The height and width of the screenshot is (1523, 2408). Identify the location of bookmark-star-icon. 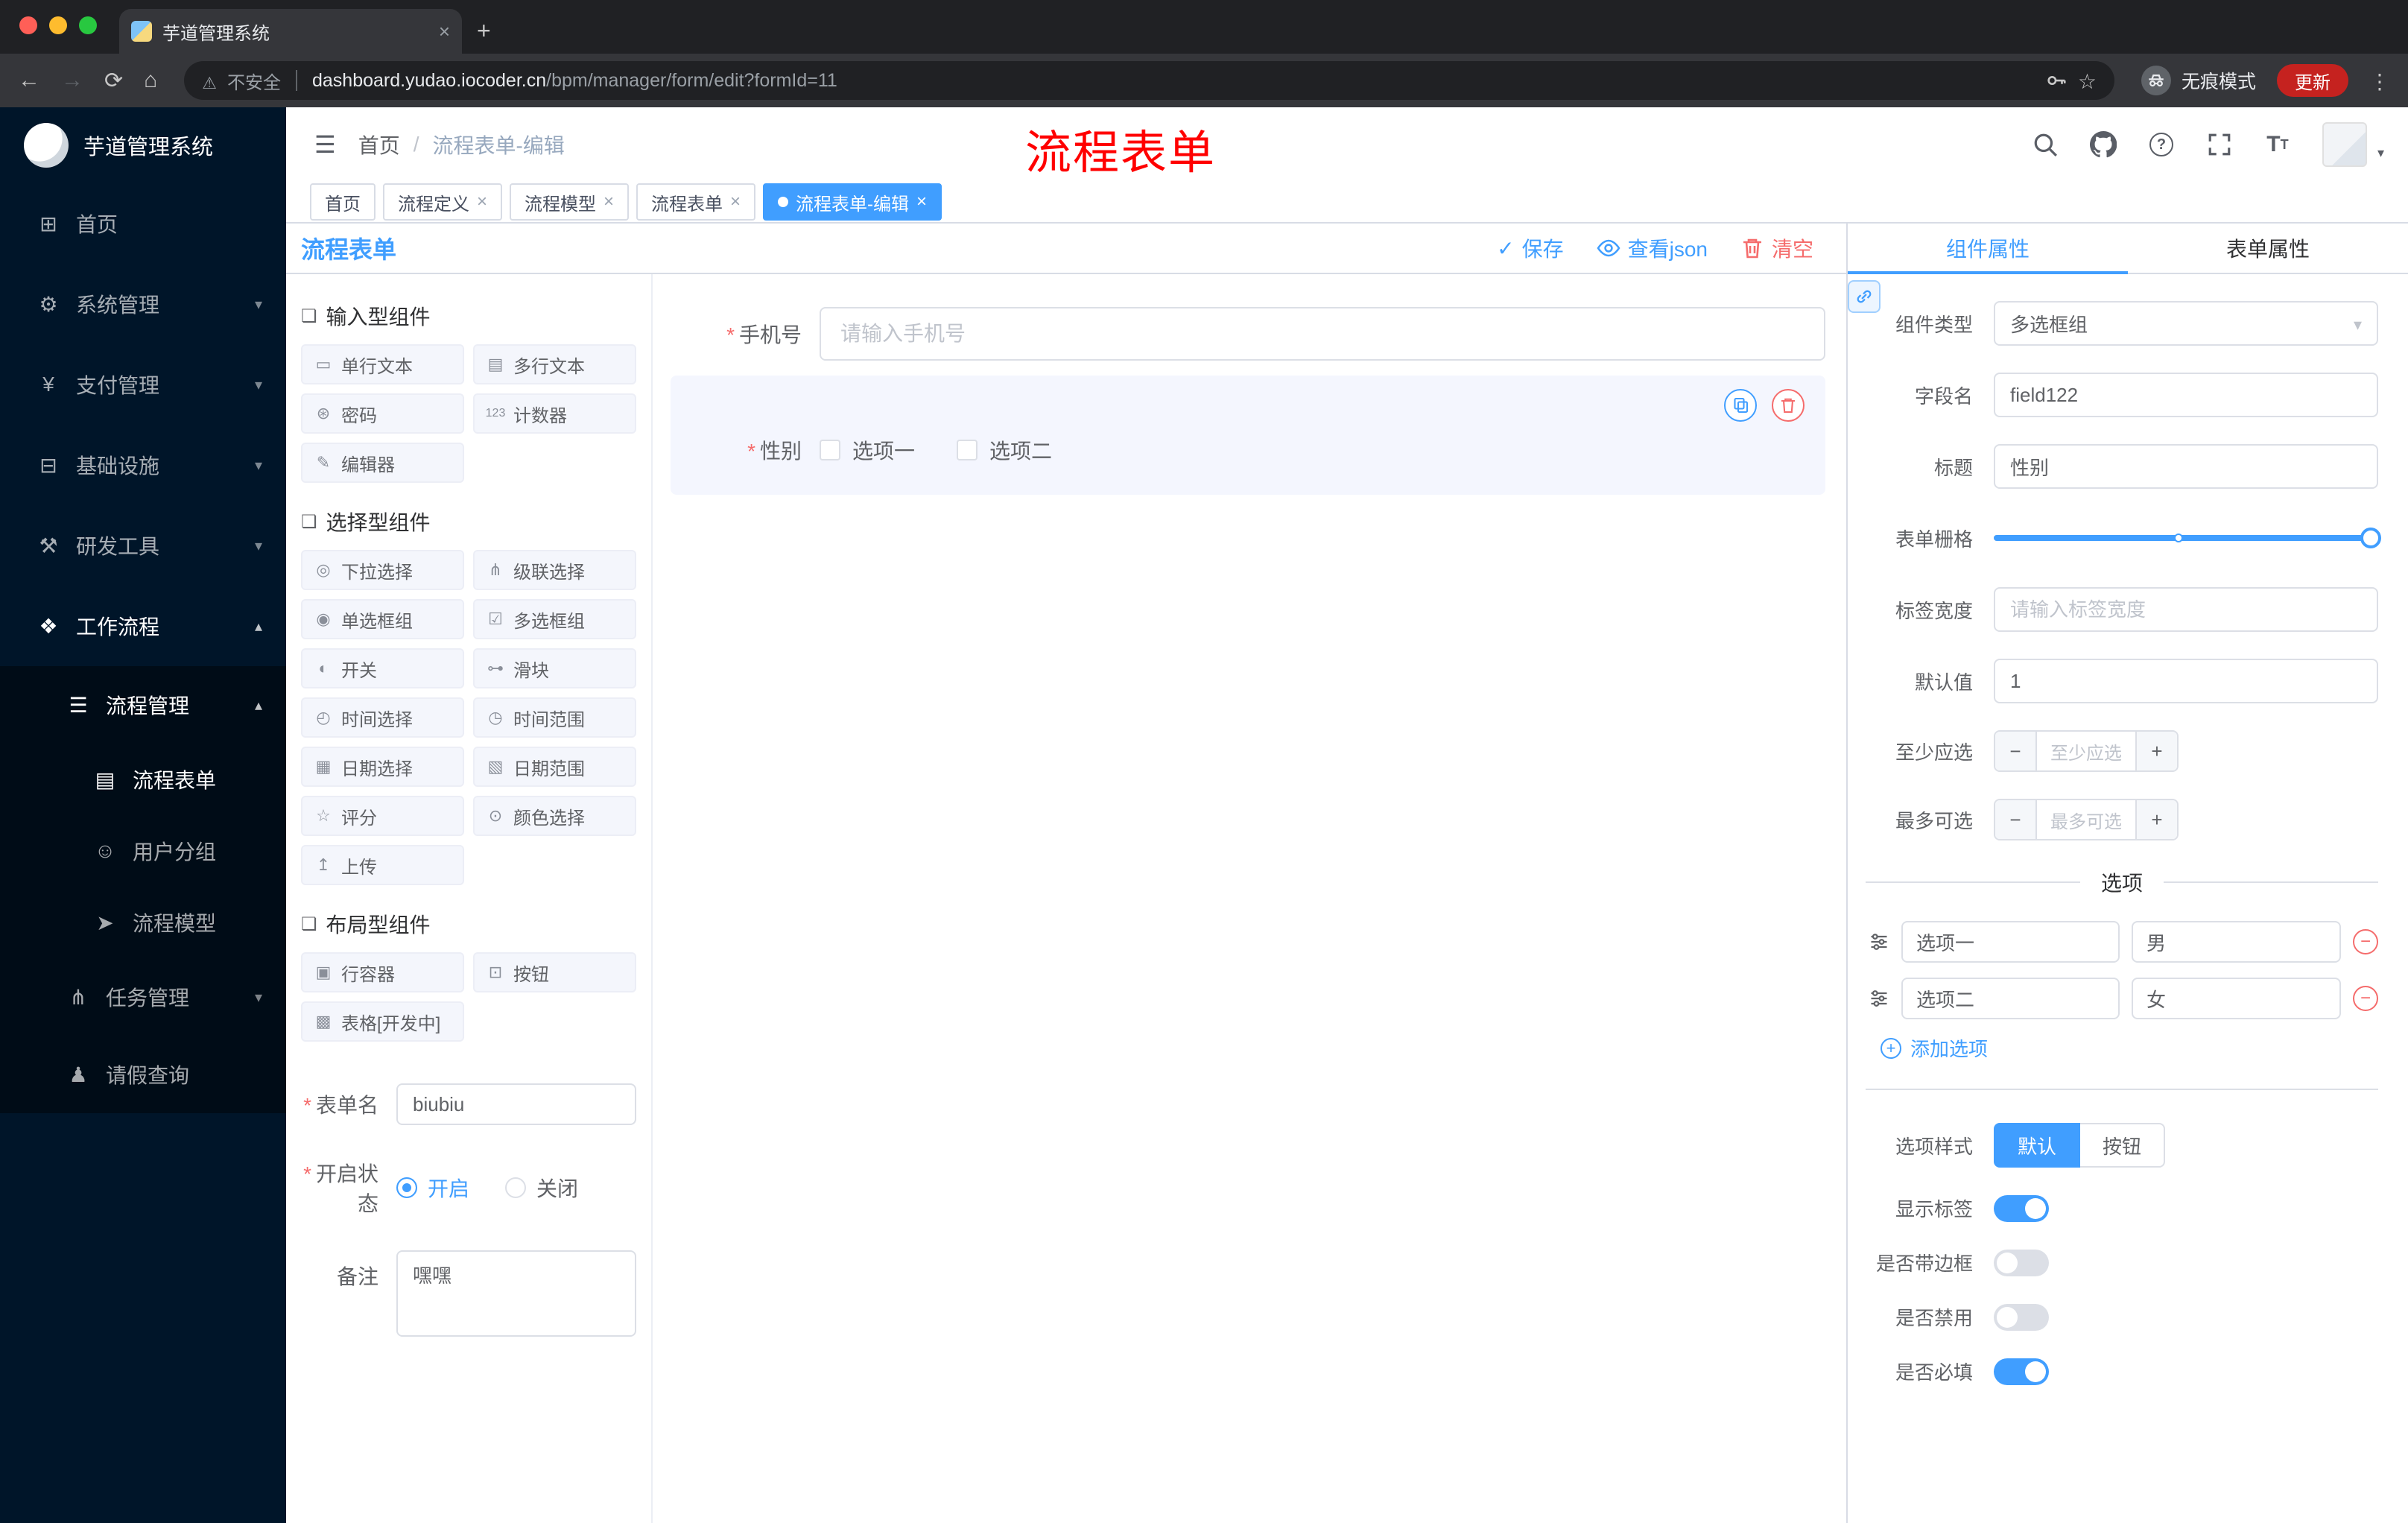
(2087, 81).